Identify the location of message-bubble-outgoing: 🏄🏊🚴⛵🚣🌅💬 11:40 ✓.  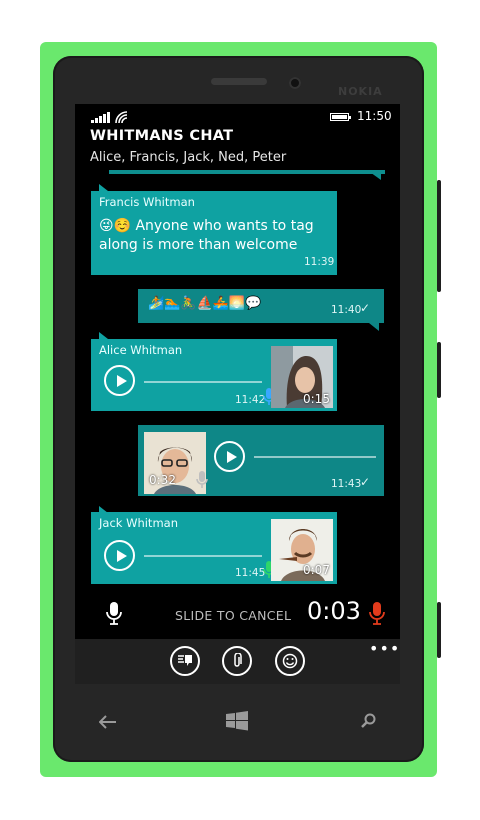
(261, 306).